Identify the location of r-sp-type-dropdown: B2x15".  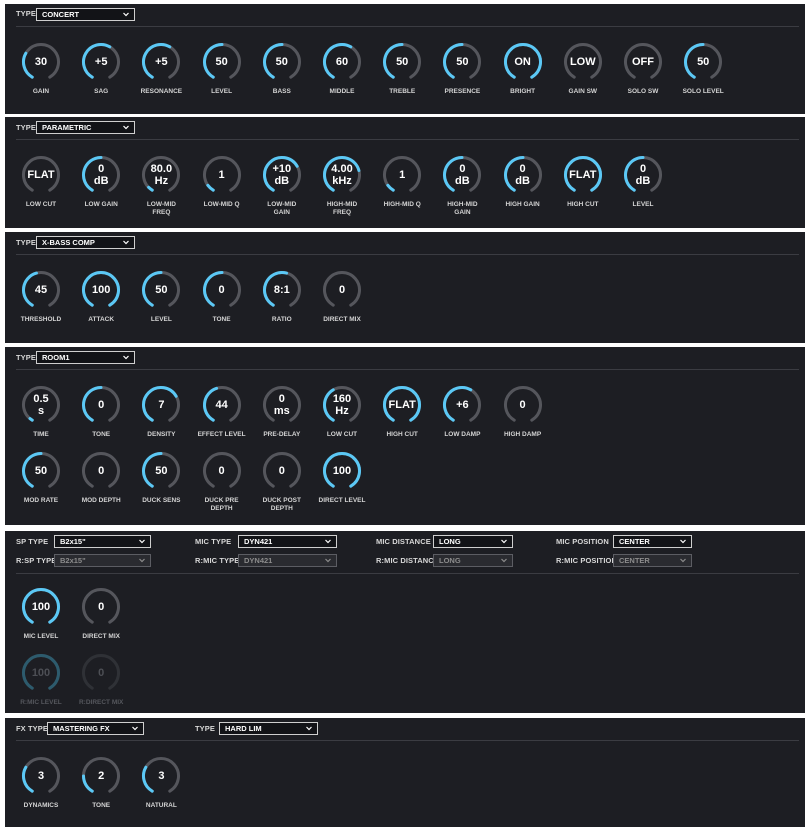
(102, 560).